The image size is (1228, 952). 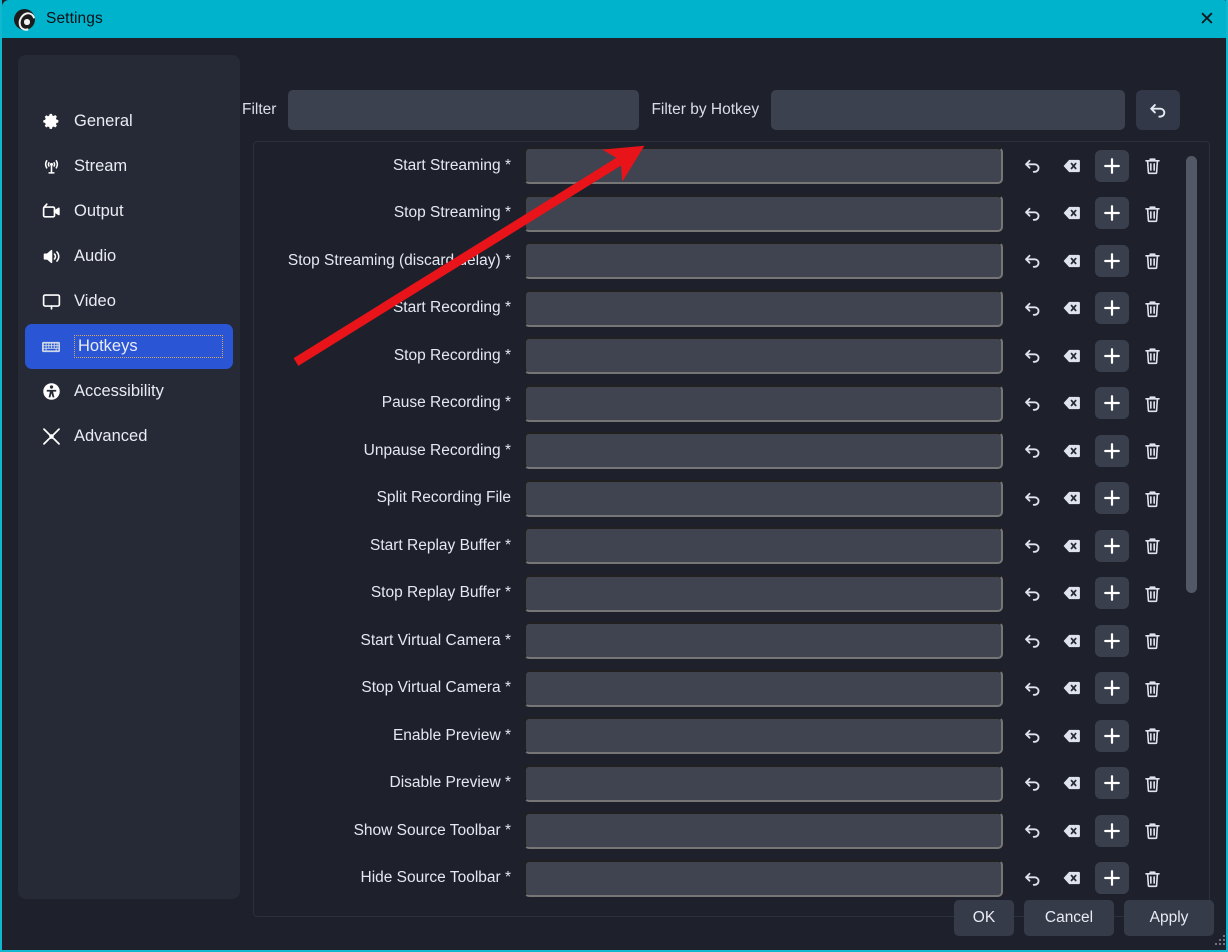 What do you see at coordinates (984, 918) in the screenshot?
I see `ok-button: OK` at bounding box center [984, 918].